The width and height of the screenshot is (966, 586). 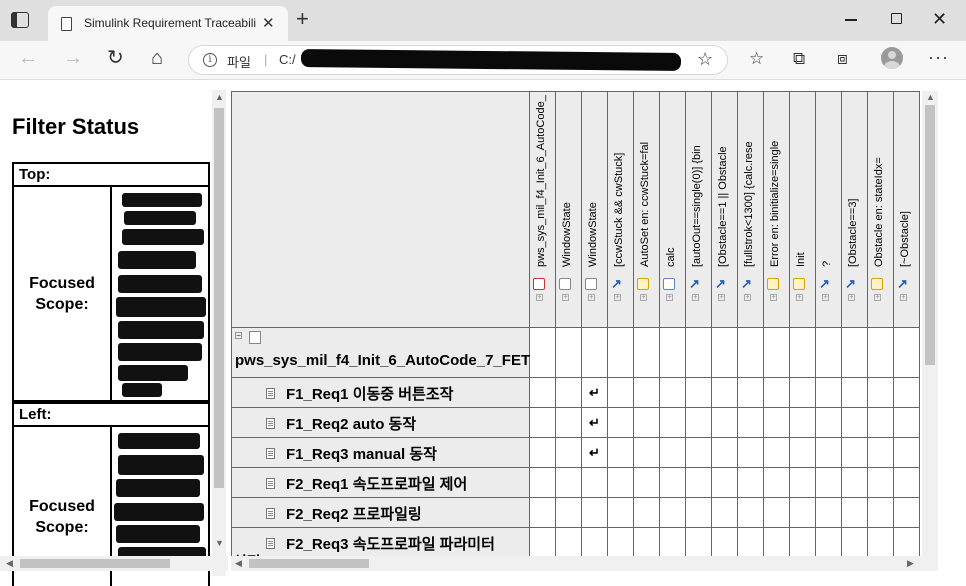 What do you see at coordinates (750, 209) in the screenshot?
I see `column-header: [fullstrok<1300] {calc.rese ↗ +` at bounding box center [750, 209].